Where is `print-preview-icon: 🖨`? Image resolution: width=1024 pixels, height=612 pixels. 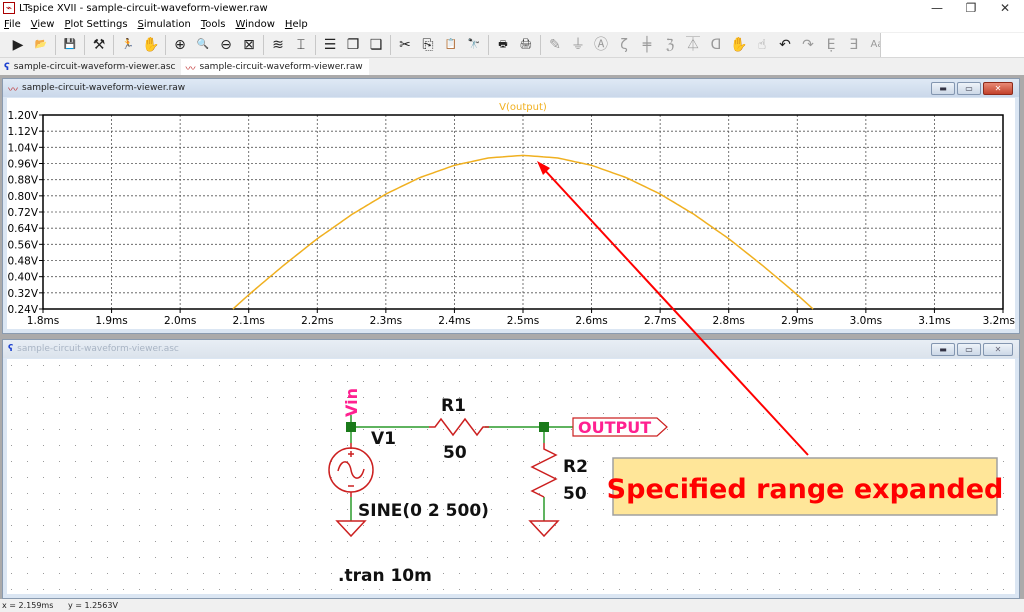 print-preview-icon: 🖨 is located at coordinates (526, 45).